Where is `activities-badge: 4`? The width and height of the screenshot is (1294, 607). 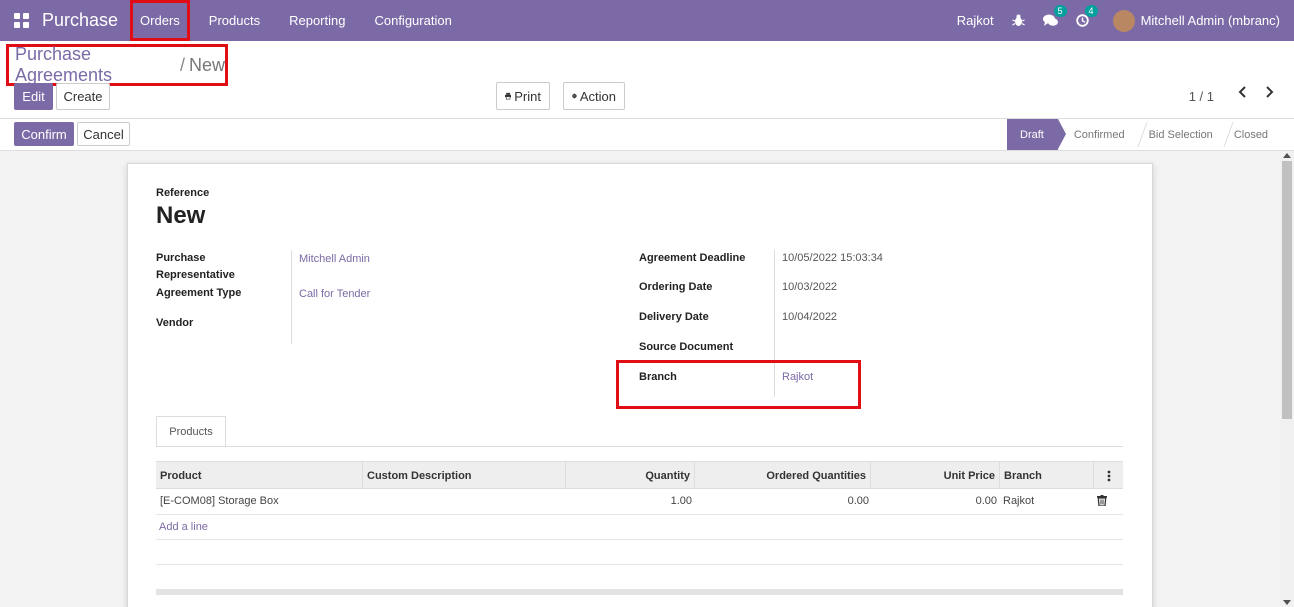 activities-badge: 4 is located at coordinates (1091, 11).